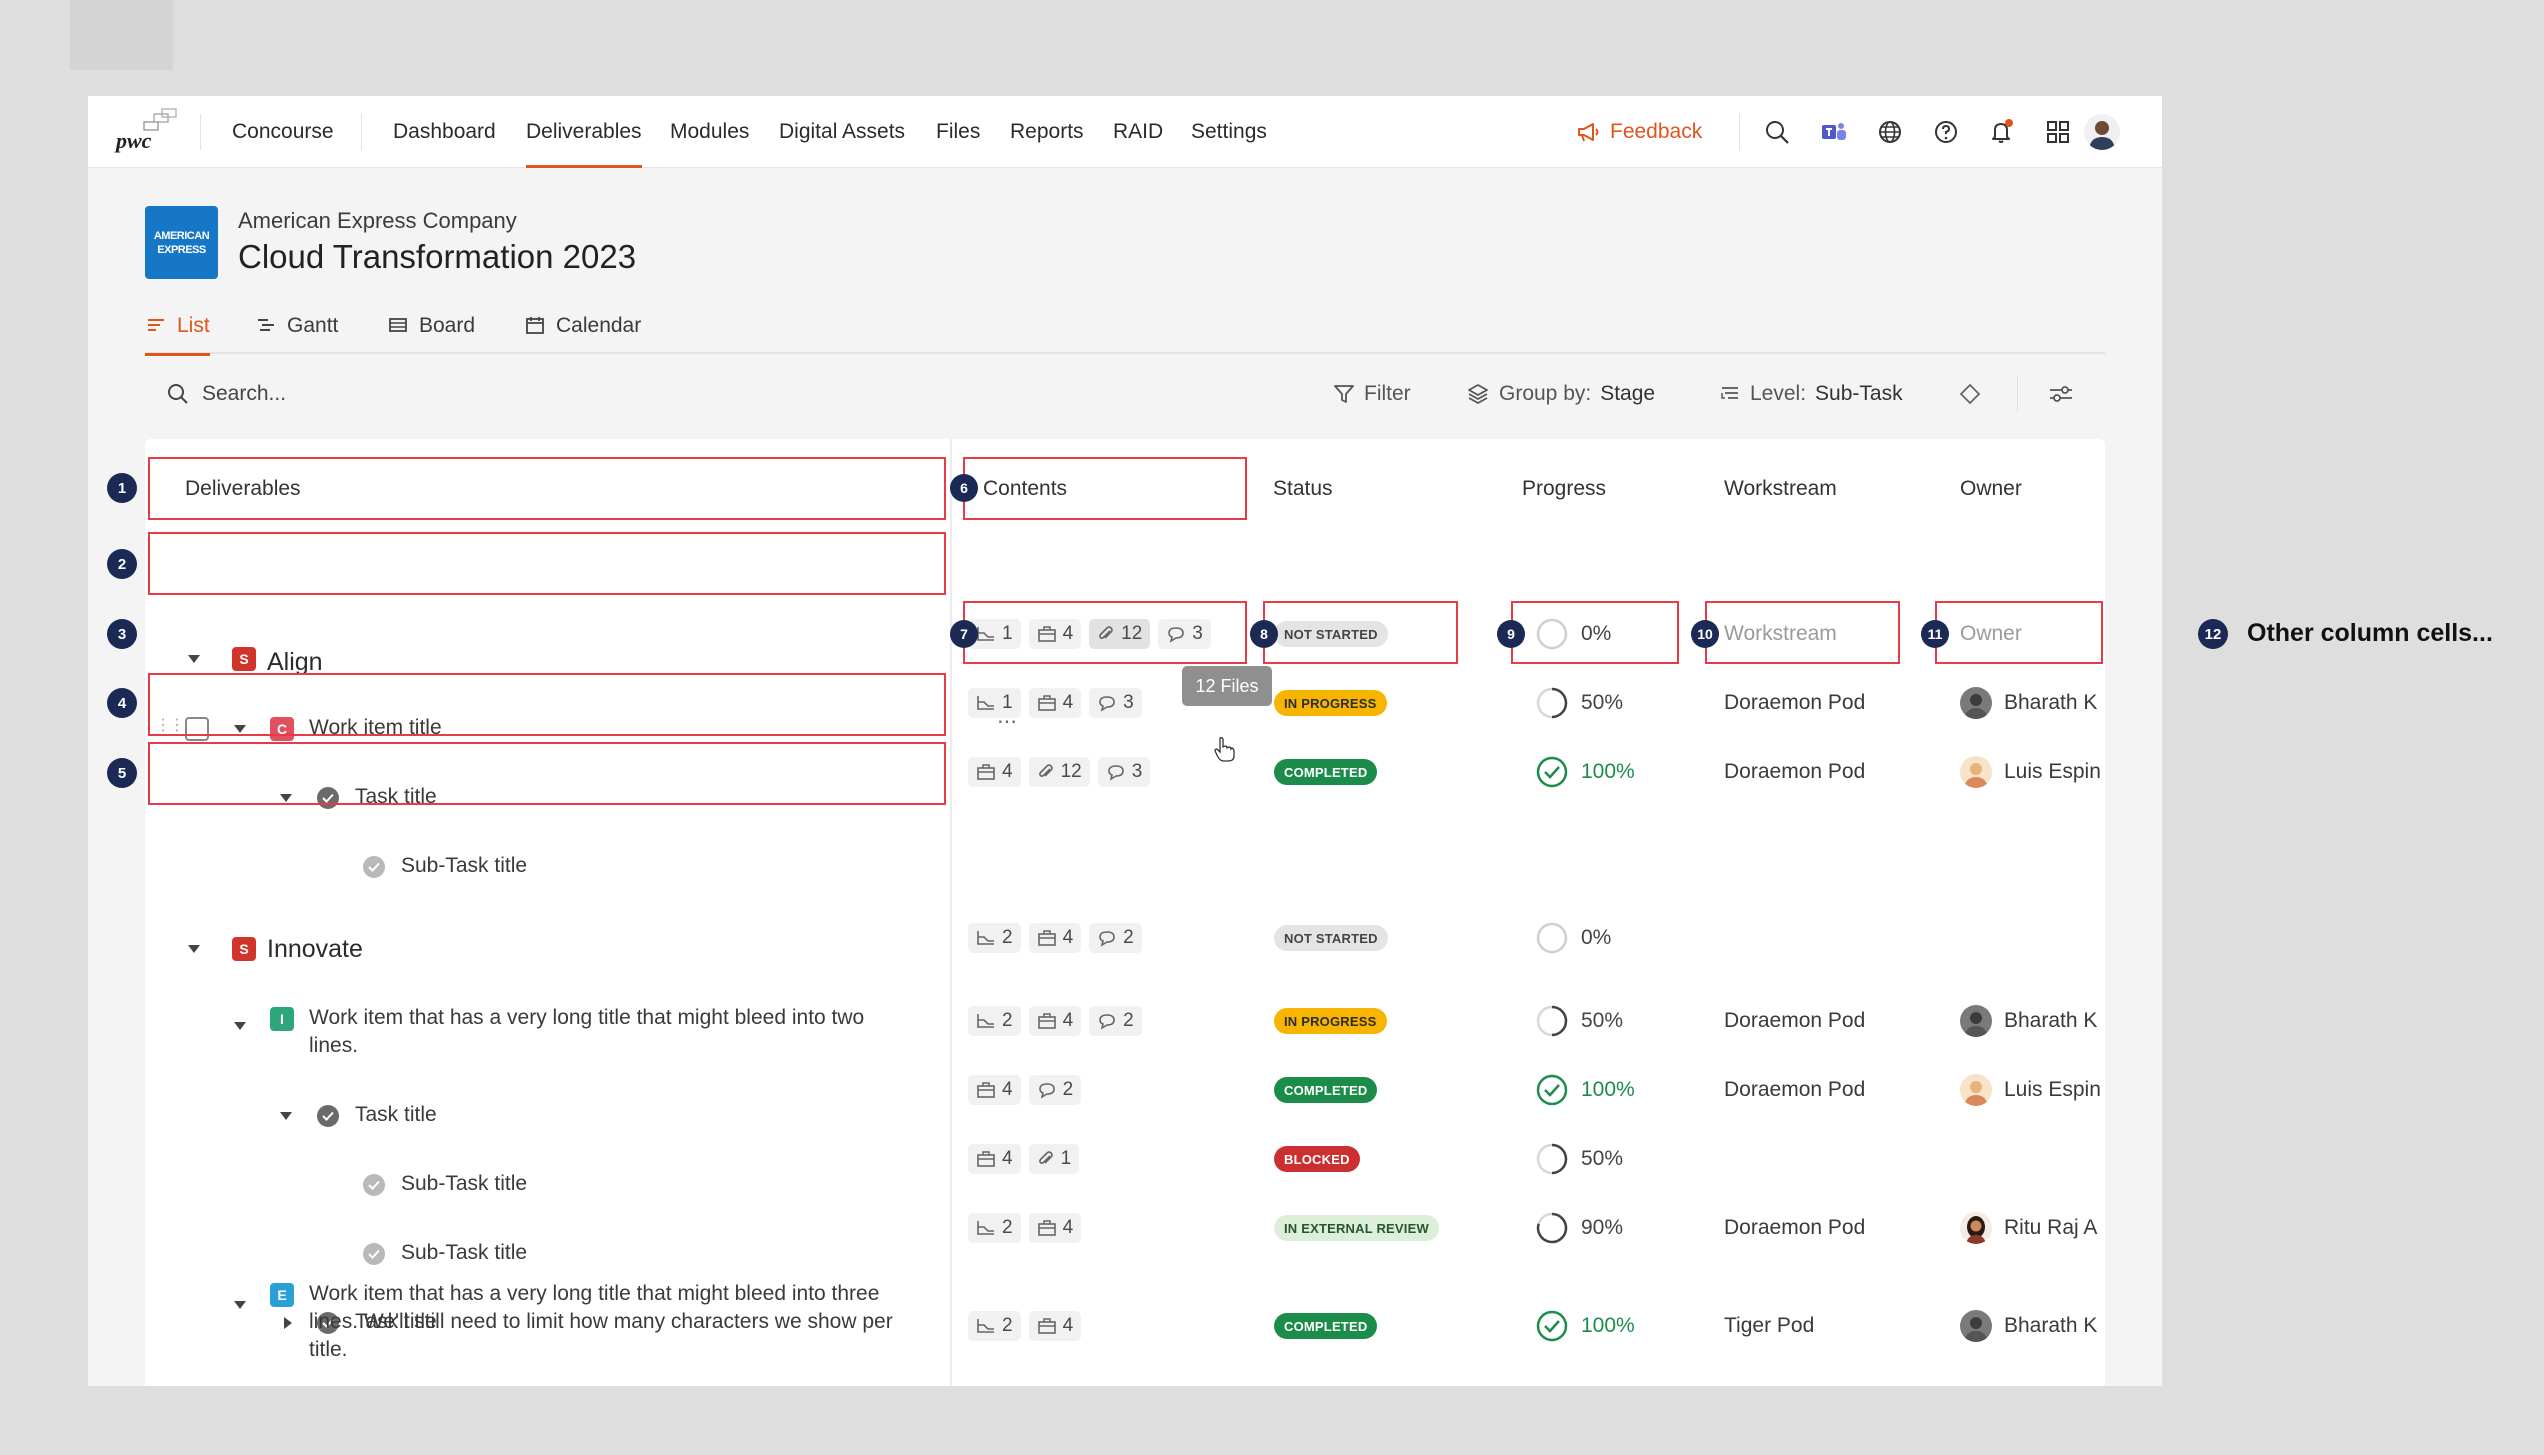 The image size is (2544, 1455). Describe the element at coordinates (1769, 1326) in the screenshot. I see `workstream-cell: Tiger Pod` at that location.